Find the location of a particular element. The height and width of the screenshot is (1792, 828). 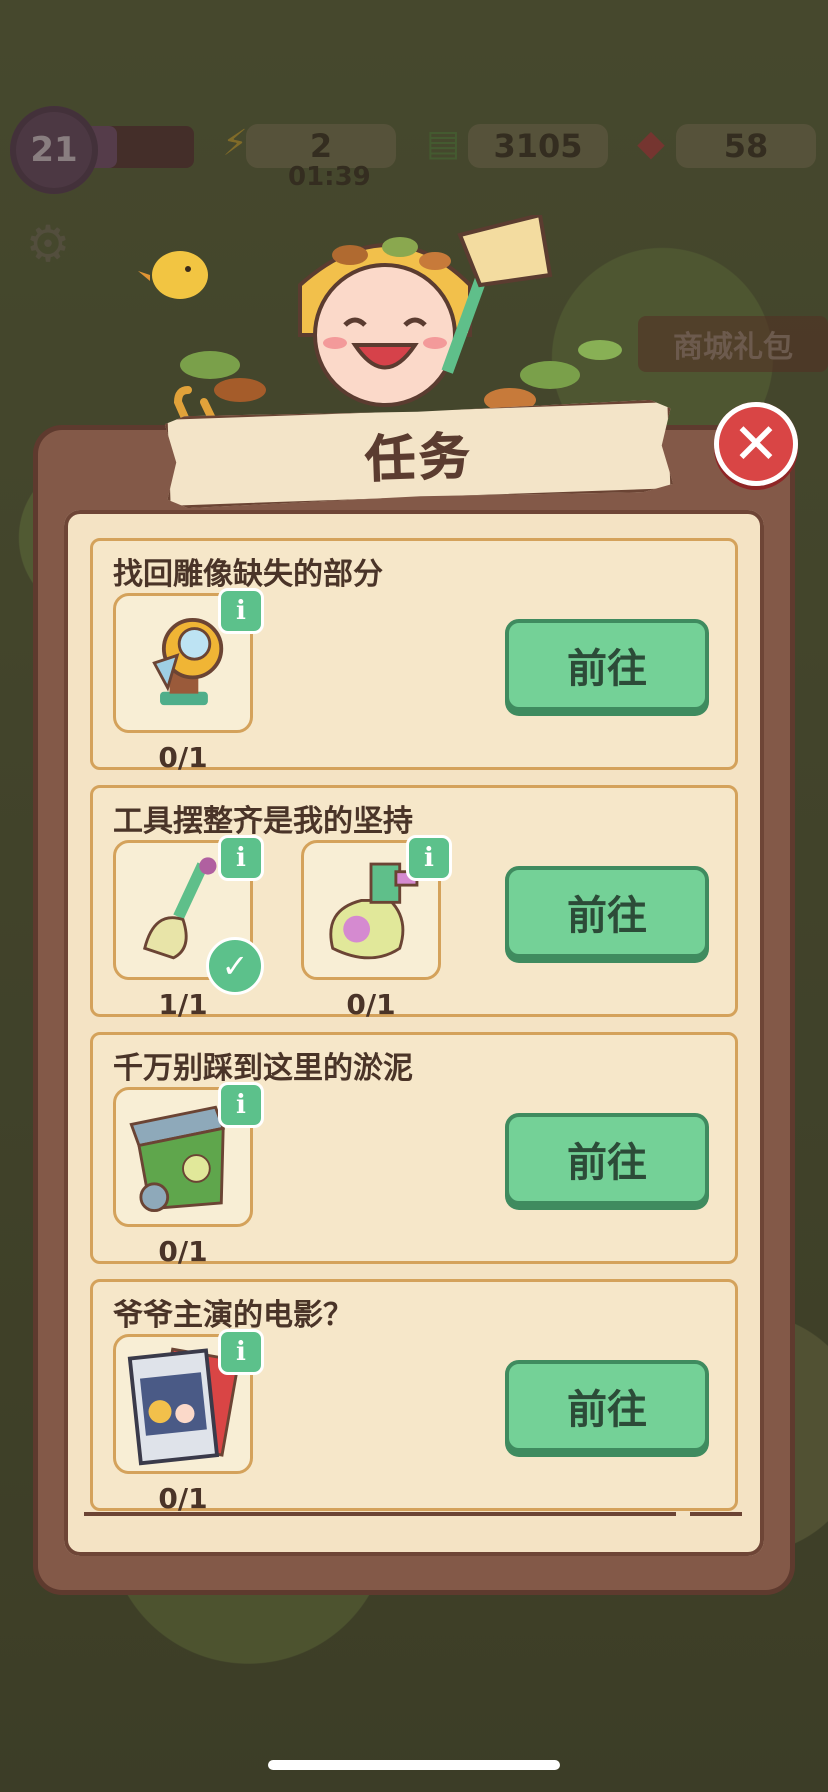

task-item-slot: i ✓ is located at coordinates (188, 915).